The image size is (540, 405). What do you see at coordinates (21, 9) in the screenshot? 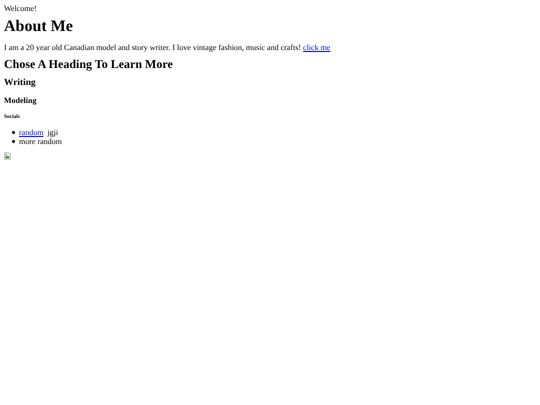
I see `welcome-text: Welcome!` at bounding box center [21, 9].